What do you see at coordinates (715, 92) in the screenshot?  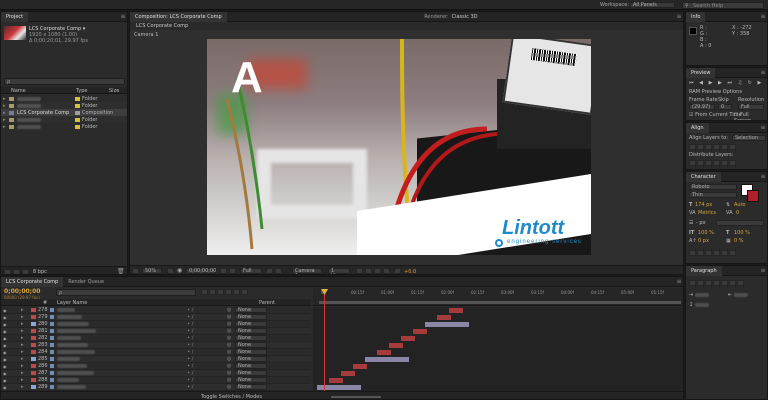 I see `ram-preview-options: RAM Preview Options` at bounding box center [715, 92].